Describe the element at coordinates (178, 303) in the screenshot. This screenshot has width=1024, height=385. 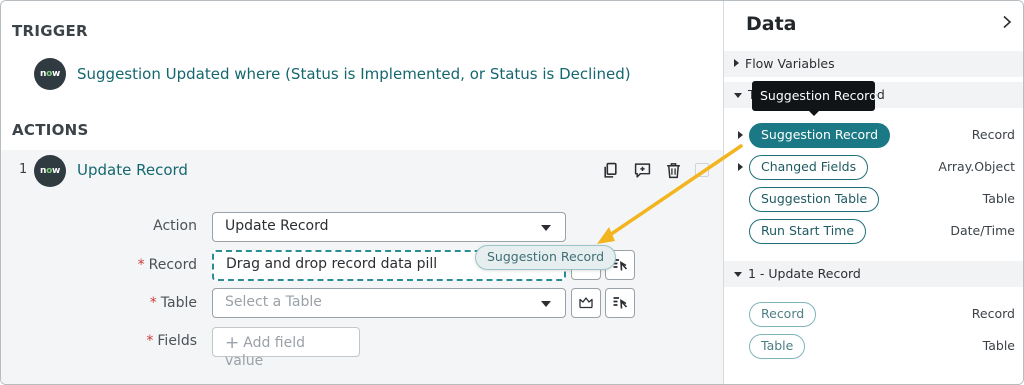
I see `table-label-text: Table` at that location.